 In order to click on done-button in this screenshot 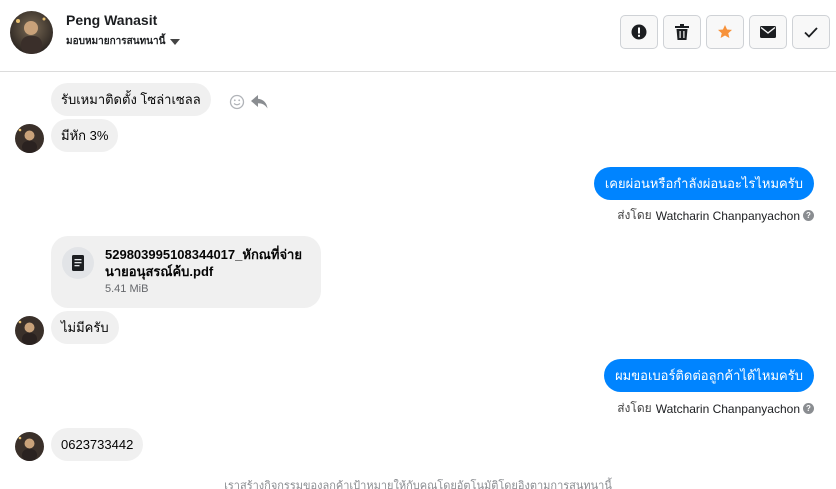, I will do `click(811, 32)`.